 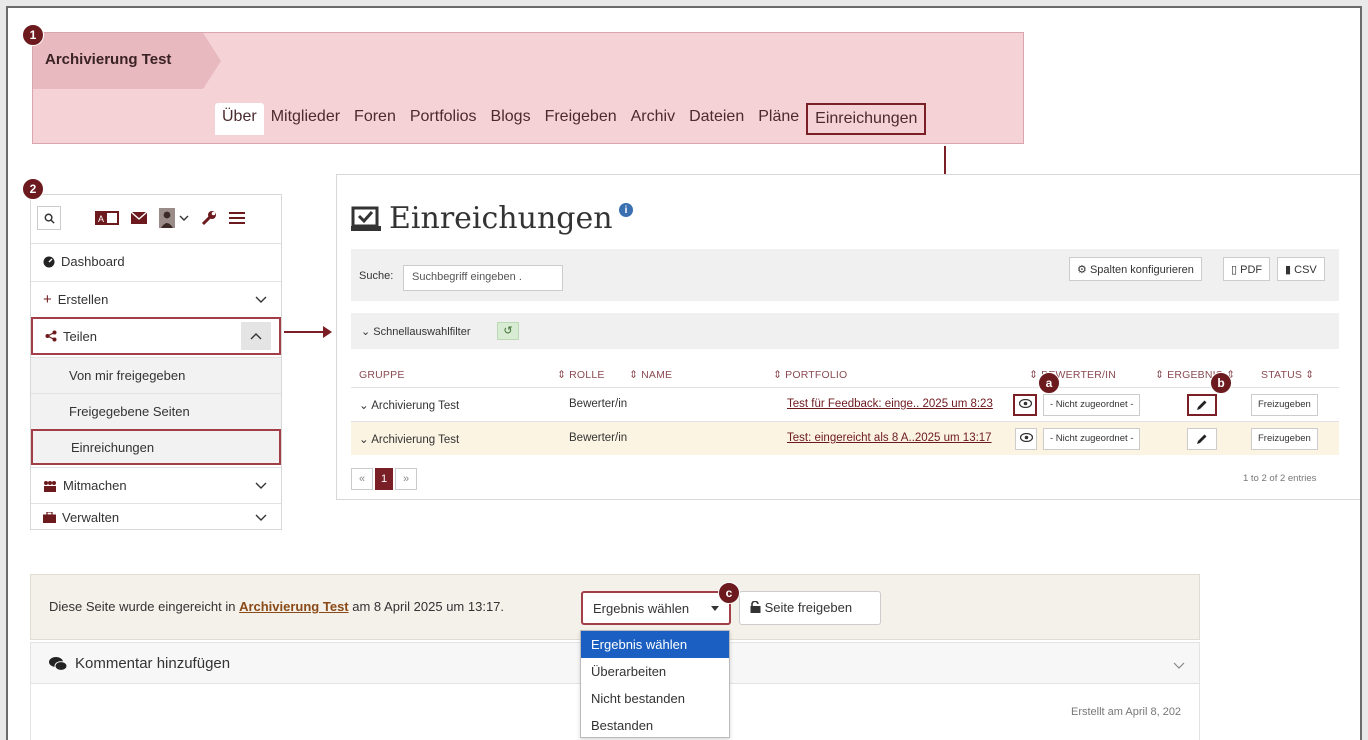 What do you see at coordinates (209, 218) in the screenshot?
I see `wrench-icon` at bounding box center [209, 218].